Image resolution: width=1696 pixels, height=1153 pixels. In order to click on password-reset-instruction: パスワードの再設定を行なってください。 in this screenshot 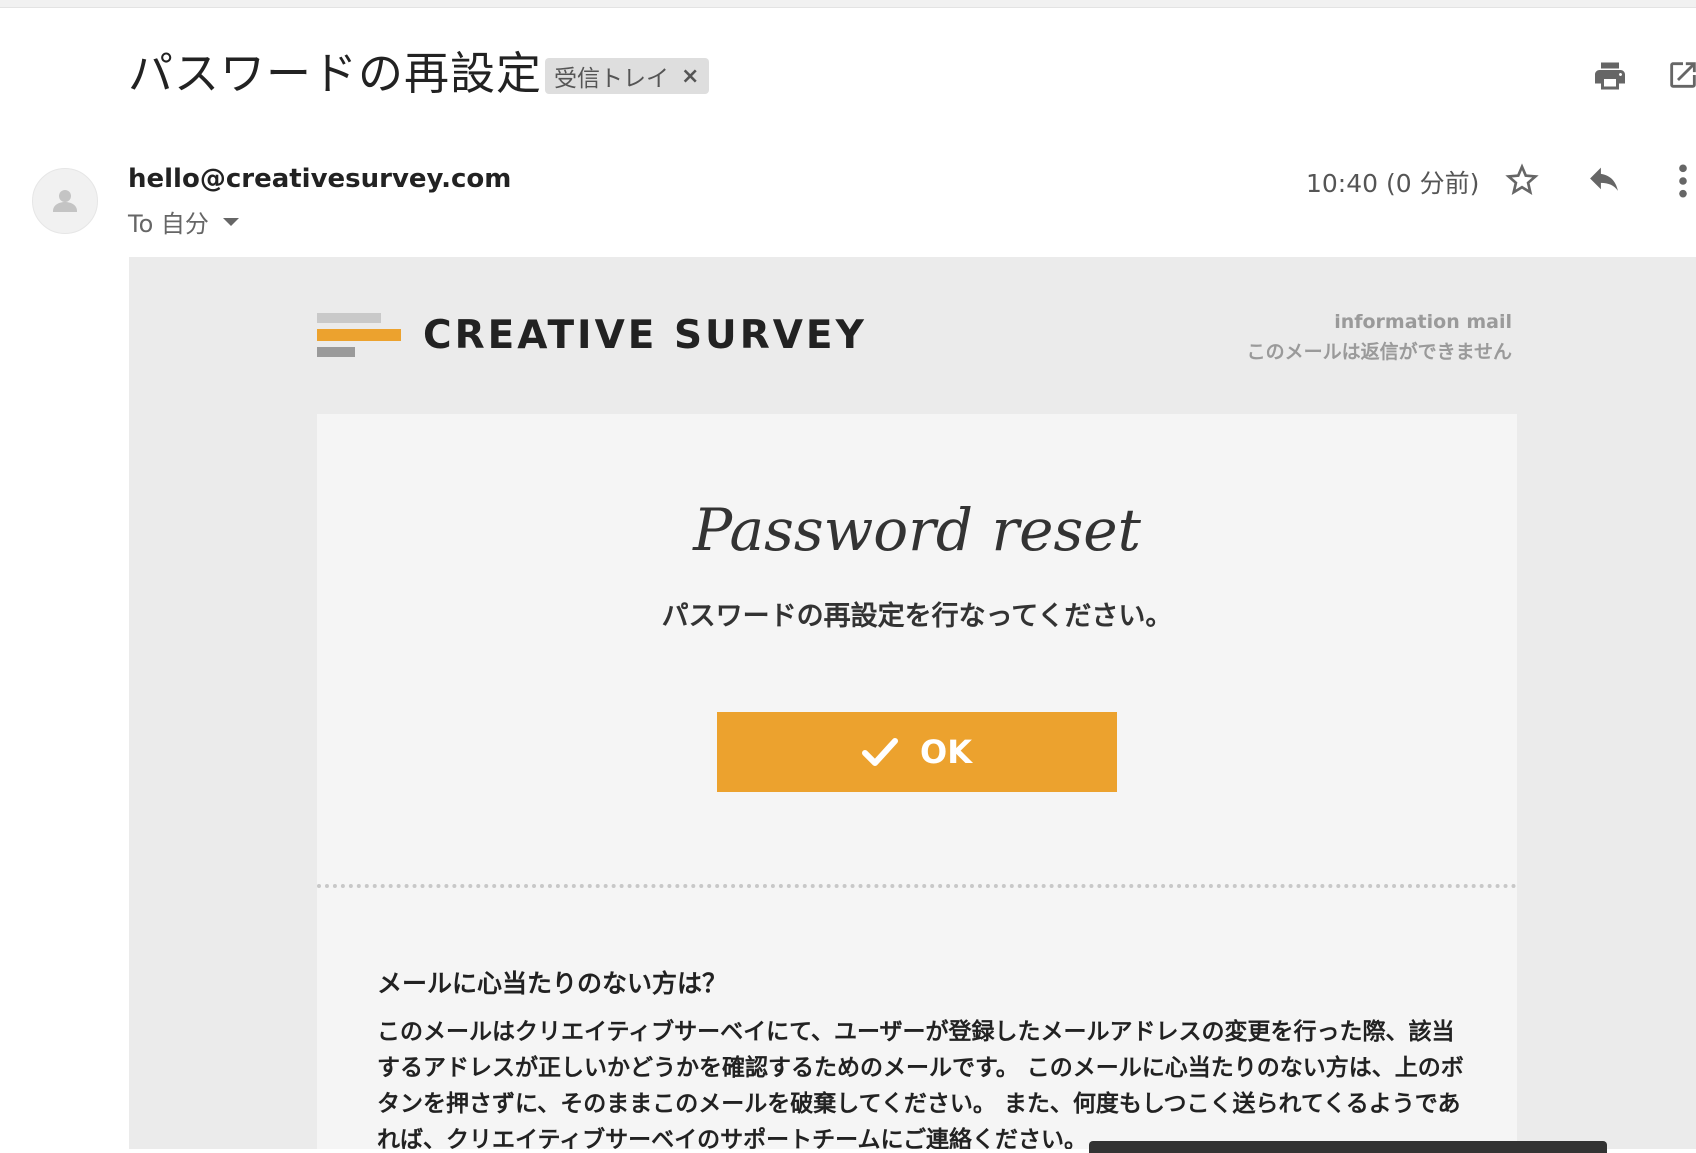, I will do `click(917, 616)`.